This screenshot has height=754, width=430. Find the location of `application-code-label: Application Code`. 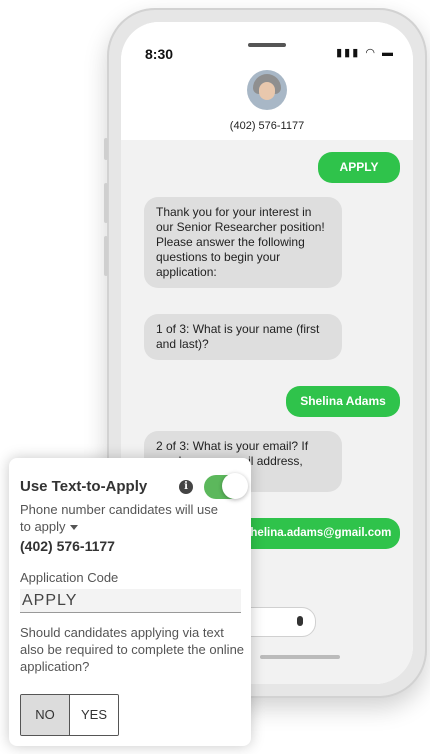

application-code-label: Application Code is located at coordinates (69, 577).